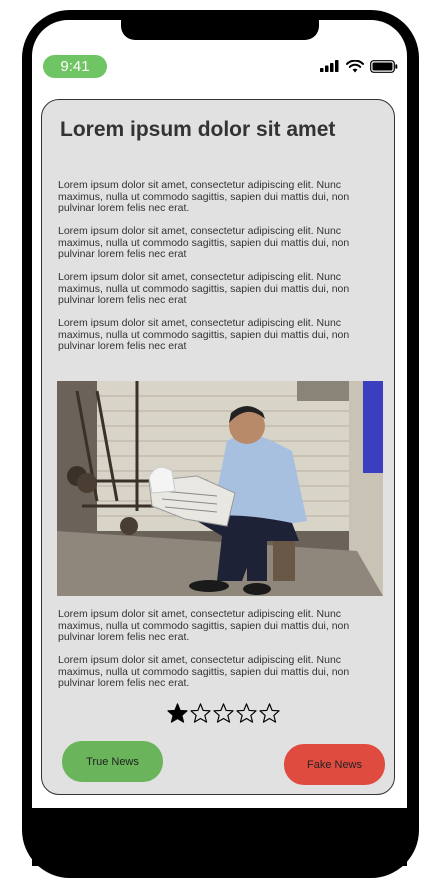 The width and height of the screenshot is (441, 890). I want to click on notch, so click(220, 29).